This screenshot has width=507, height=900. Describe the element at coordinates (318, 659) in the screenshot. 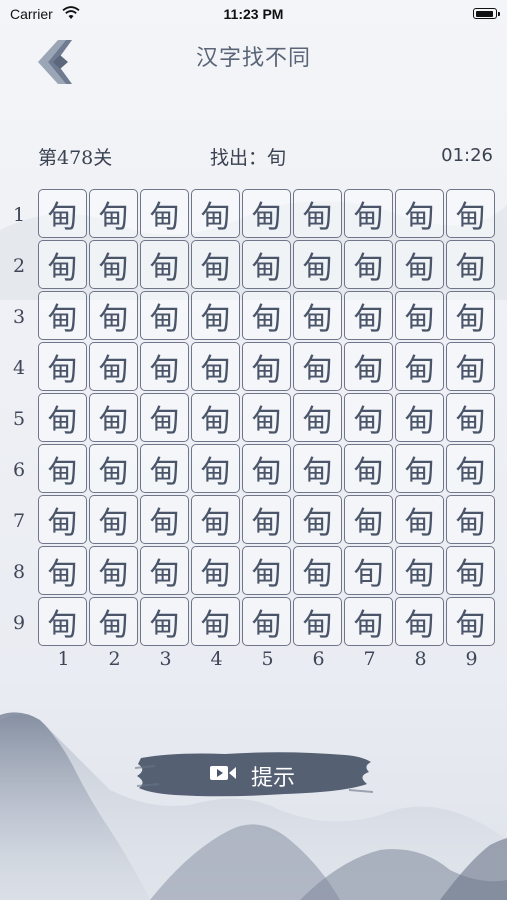

I see `column-number: 6` at that location.